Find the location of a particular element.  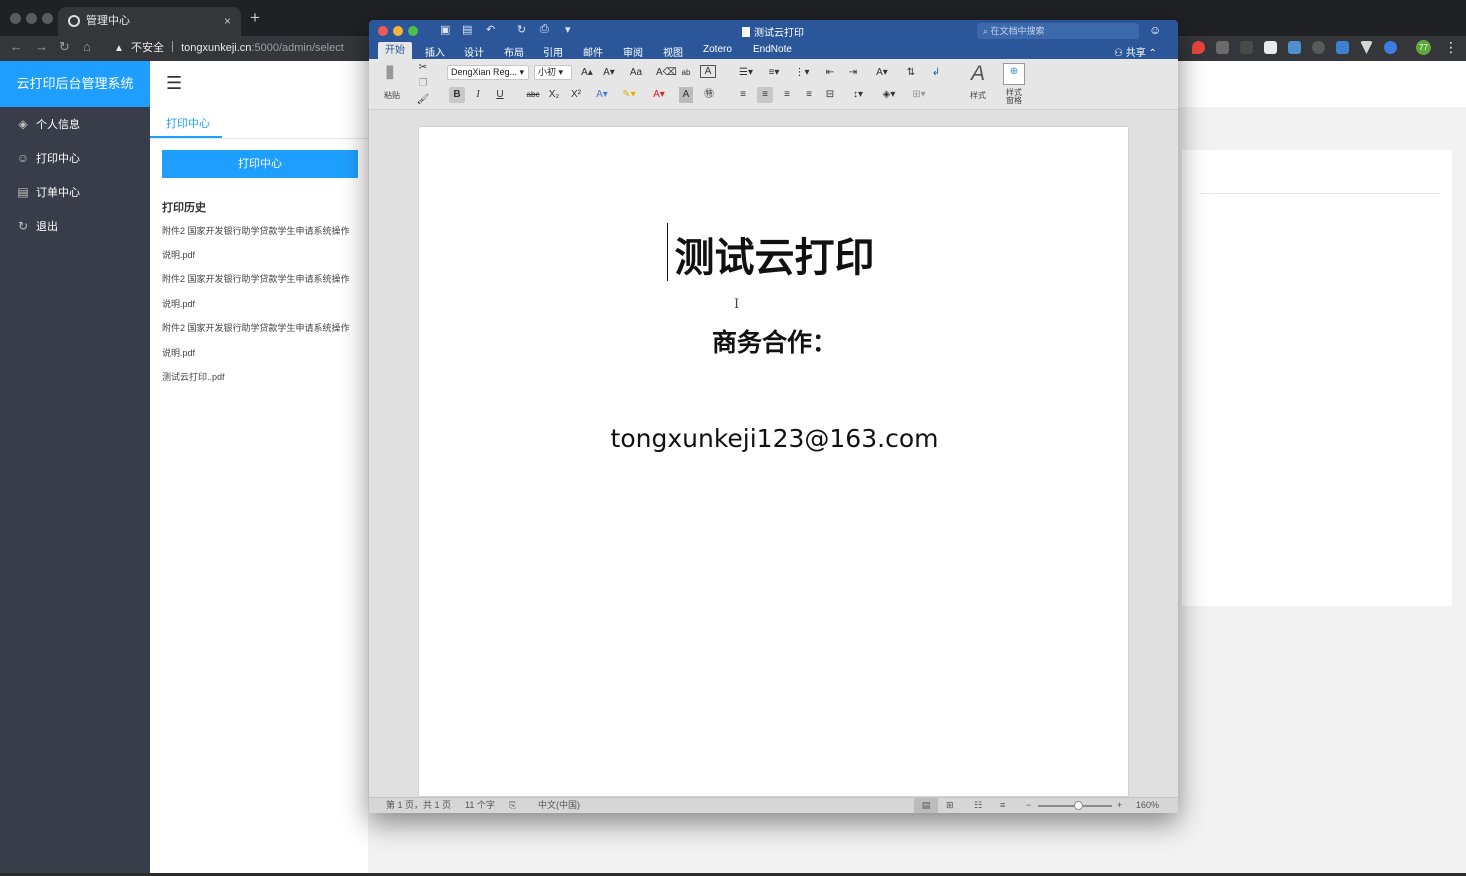

back-icon: ← is located at coordinates (16, 46).